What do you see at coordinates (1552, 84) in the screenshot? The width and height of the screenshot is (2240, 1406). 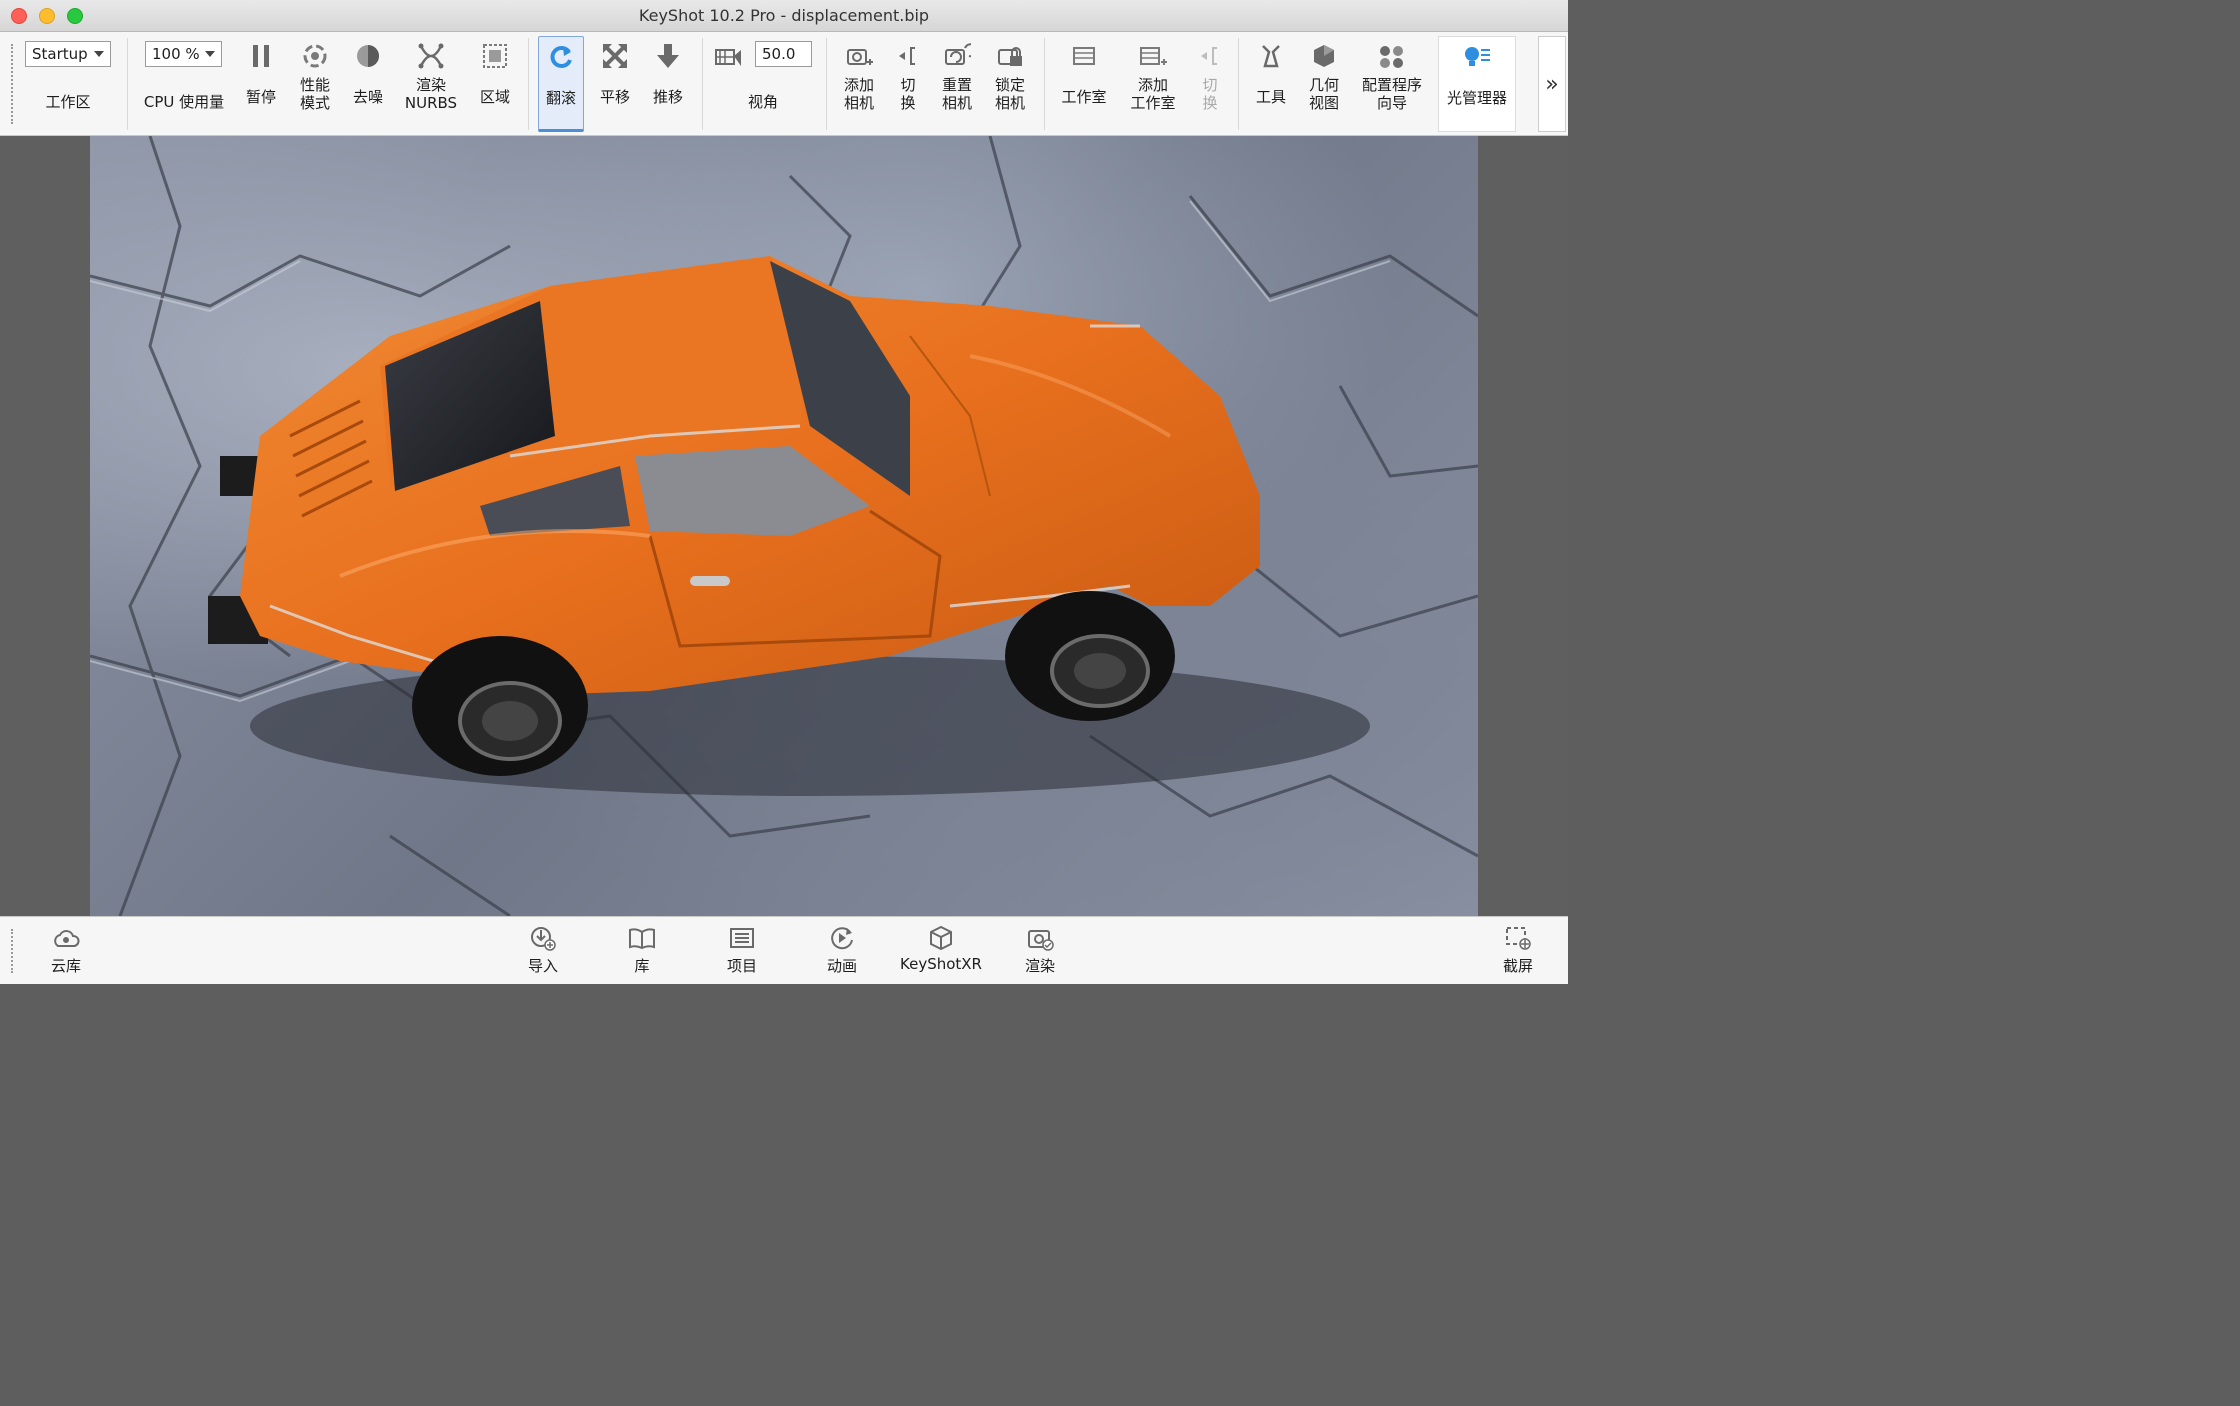 I see `ribbon-overflow-button: »` at bounding box center [1552, 84].